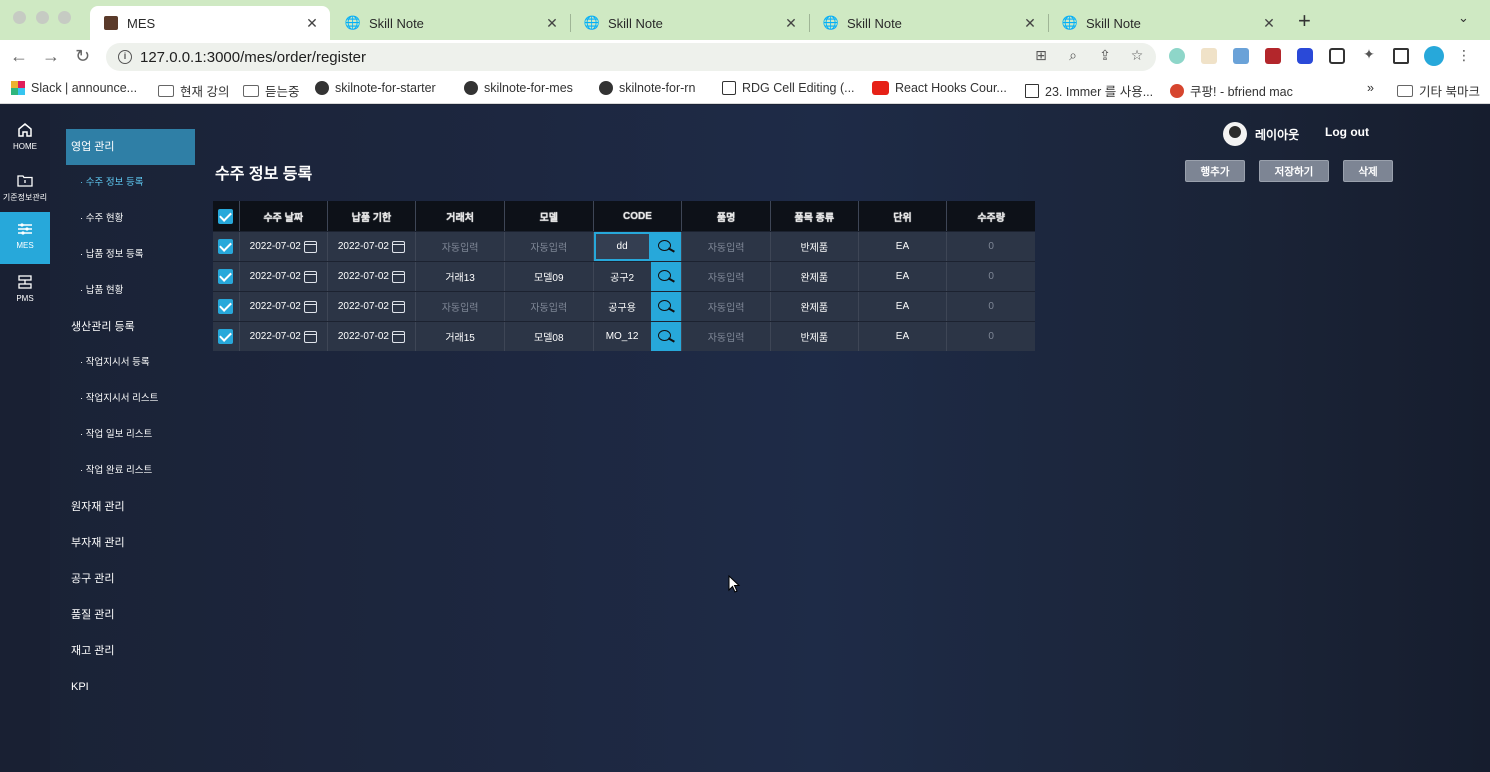  Describe the element at coordinates (726, 216) in the screenshot. I see `column-header: 품명` at that location.